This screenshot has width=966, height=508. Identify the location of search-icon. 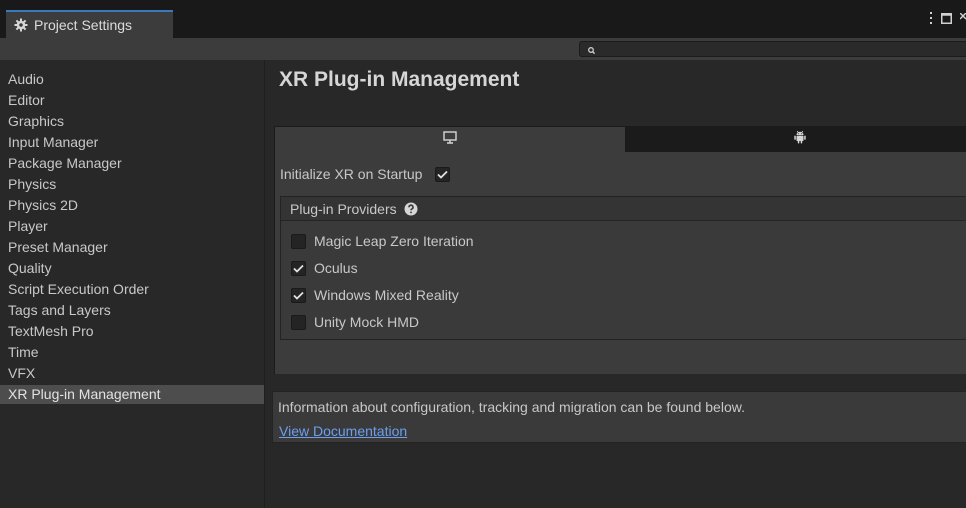
(592, 49).